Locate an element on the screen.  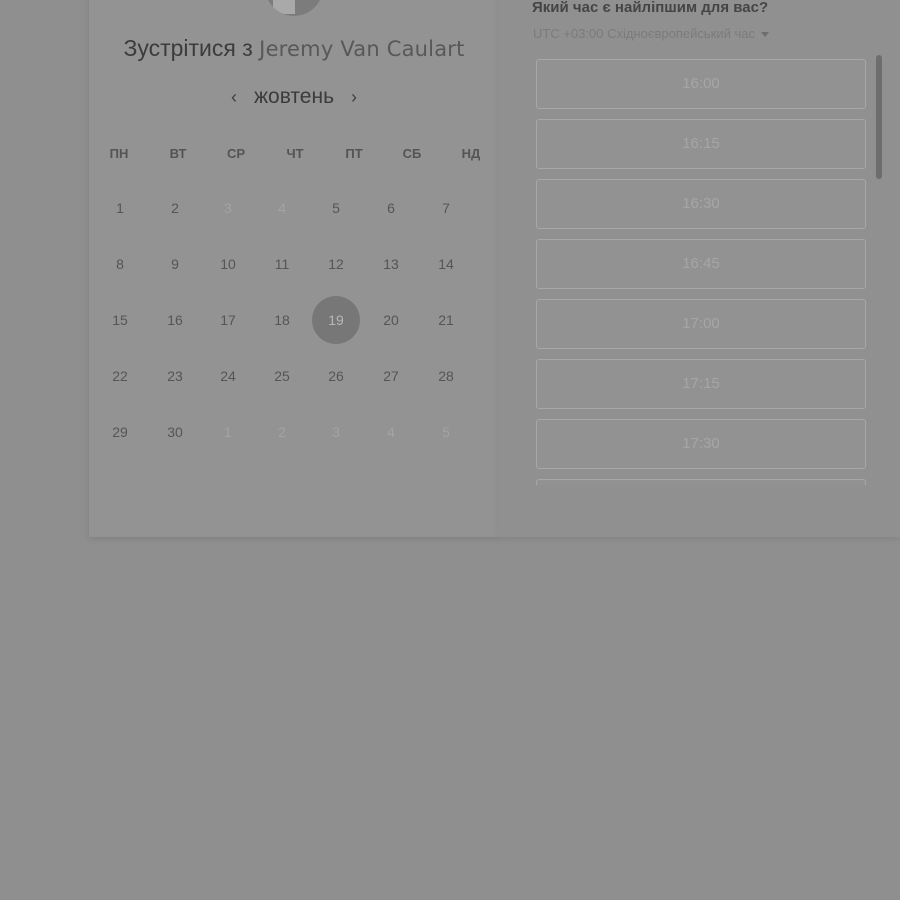
calendar-day: 9 is located at coordinates (175, 264).